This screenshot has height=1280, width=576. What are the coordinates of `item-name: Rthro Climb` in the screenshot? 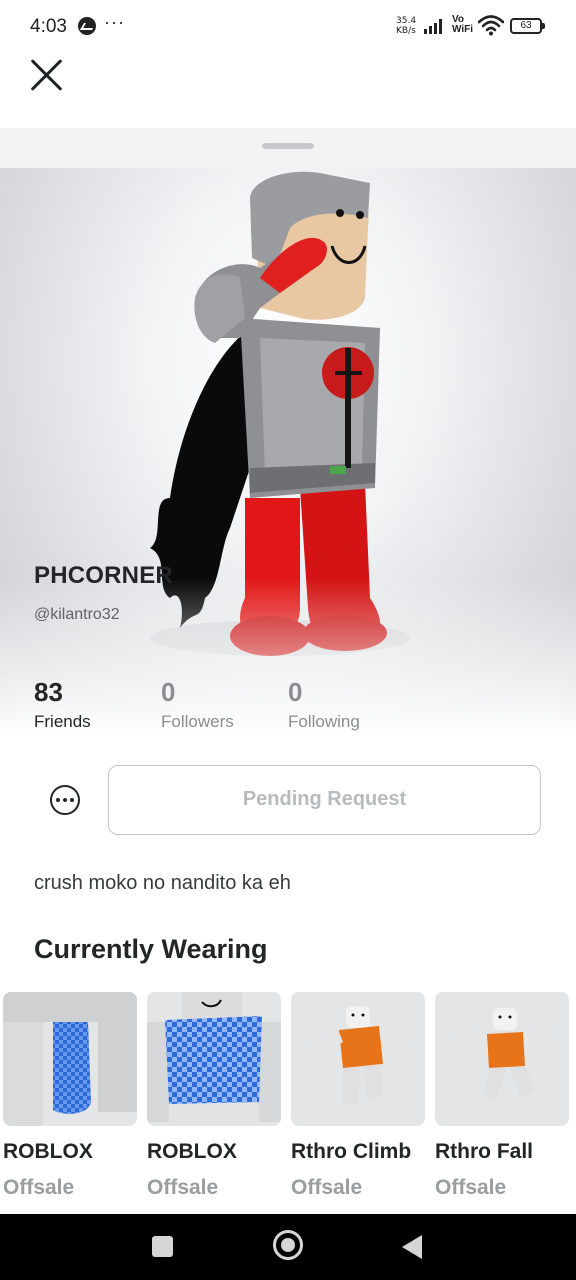 It's located at (351, 1151).